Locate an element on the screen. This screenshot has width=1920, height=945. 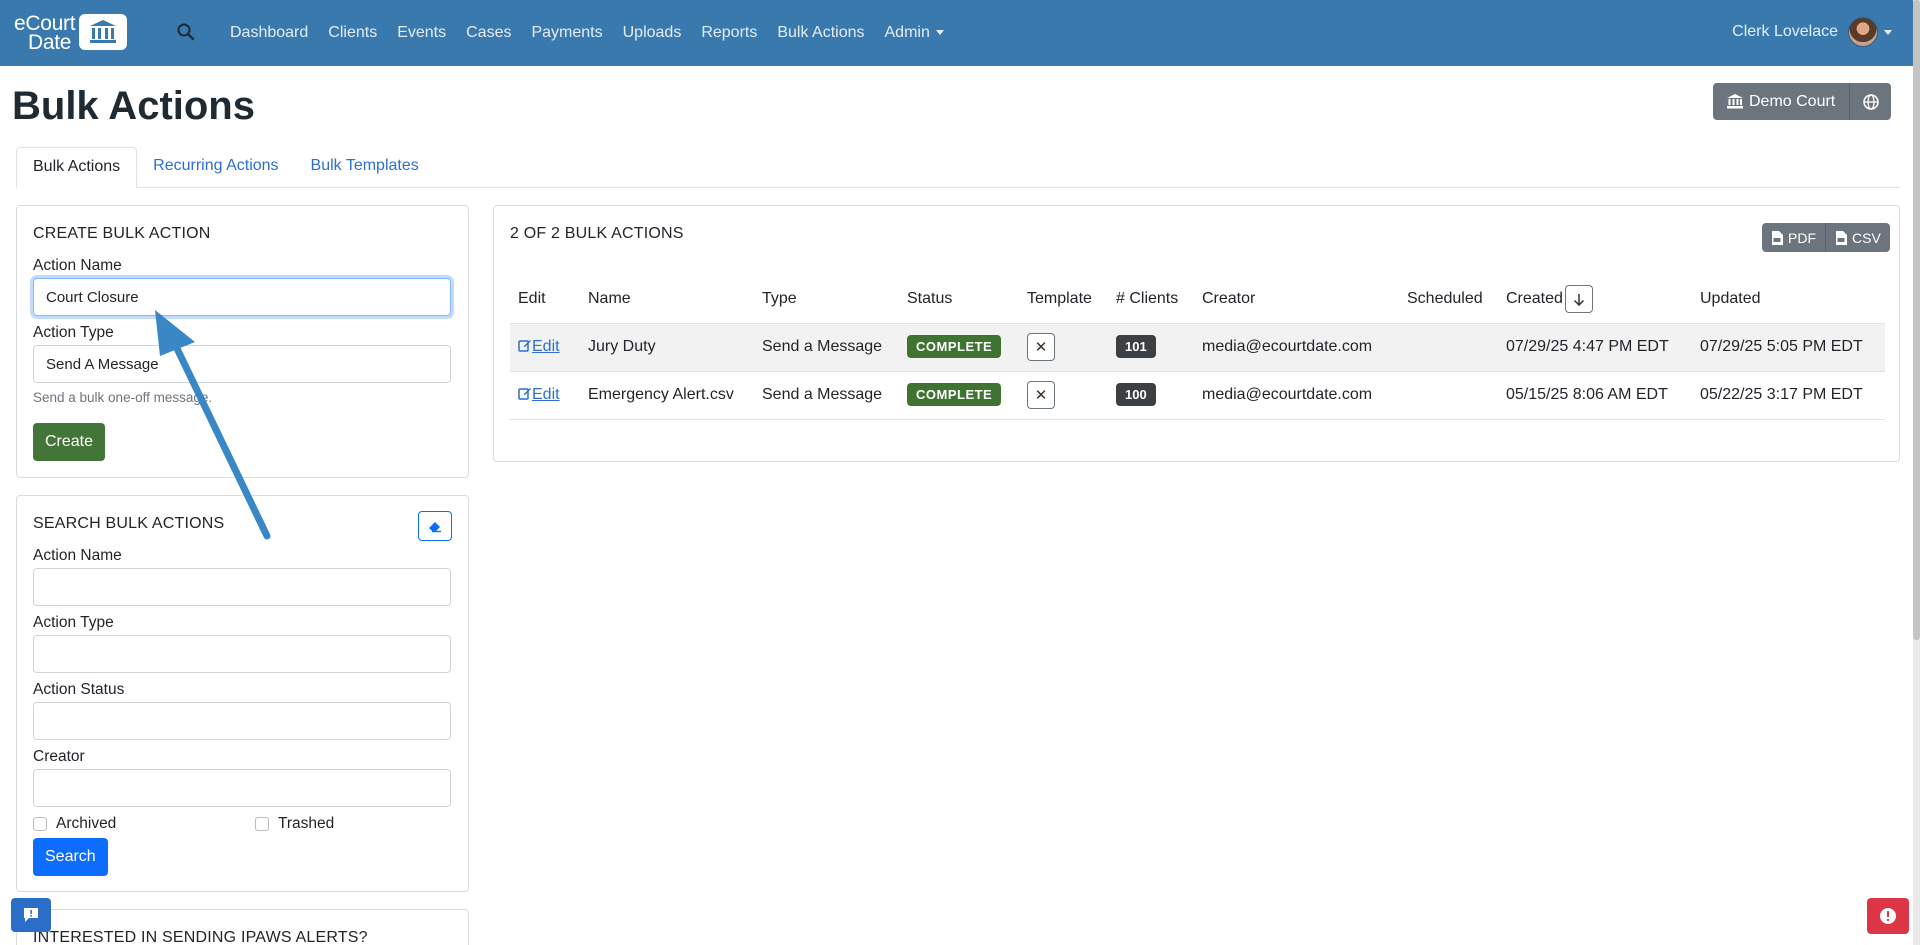
nav-clients: Clients is located at coordinates (352, 33).